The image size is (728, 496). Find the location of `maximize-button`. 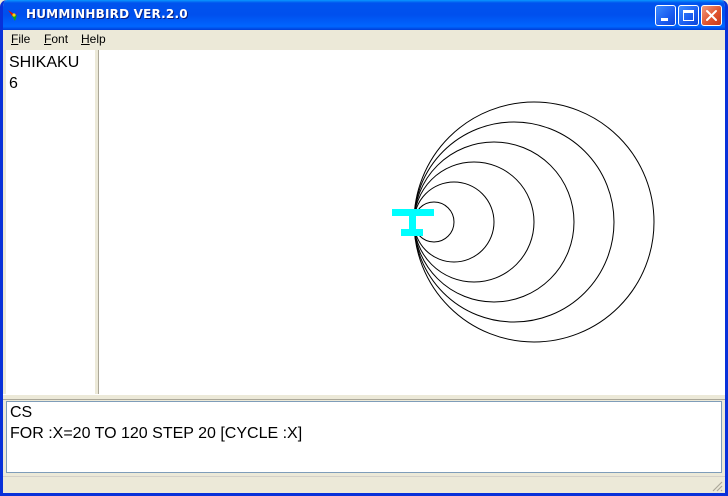

maximize-button is located at coordinates (688, 15).